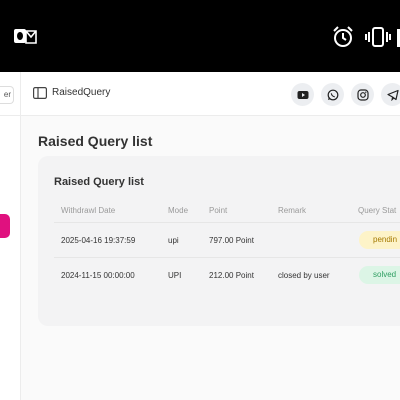 The height and width of the screenshot is (400, 400). I want to click on telegram-icon, so click(392, 95).